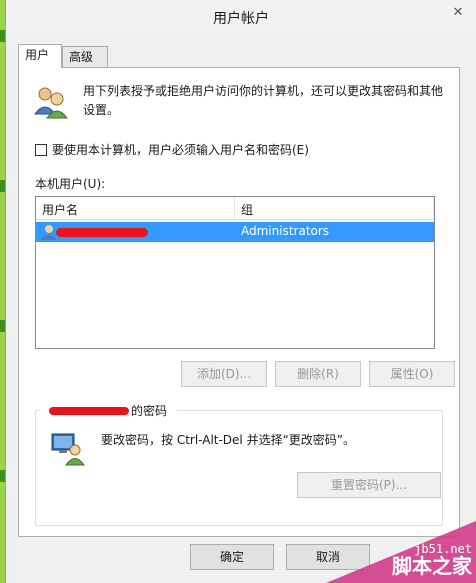 This screenshot has width=476, height=583. I want to click on title-bar: 用户帐户 ✕, so click(241, 16).